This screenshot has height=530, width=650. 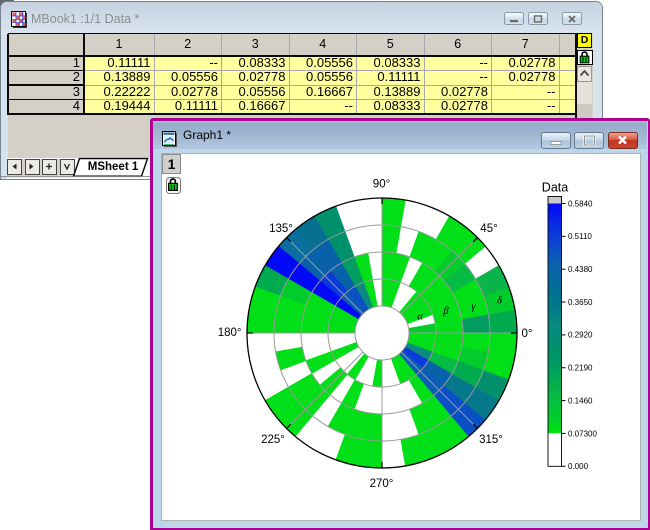 What do you see at coordinates (580, 400) in the screenshot?
I see `svg-text: 0.1460` at bounding box center [580, 400].